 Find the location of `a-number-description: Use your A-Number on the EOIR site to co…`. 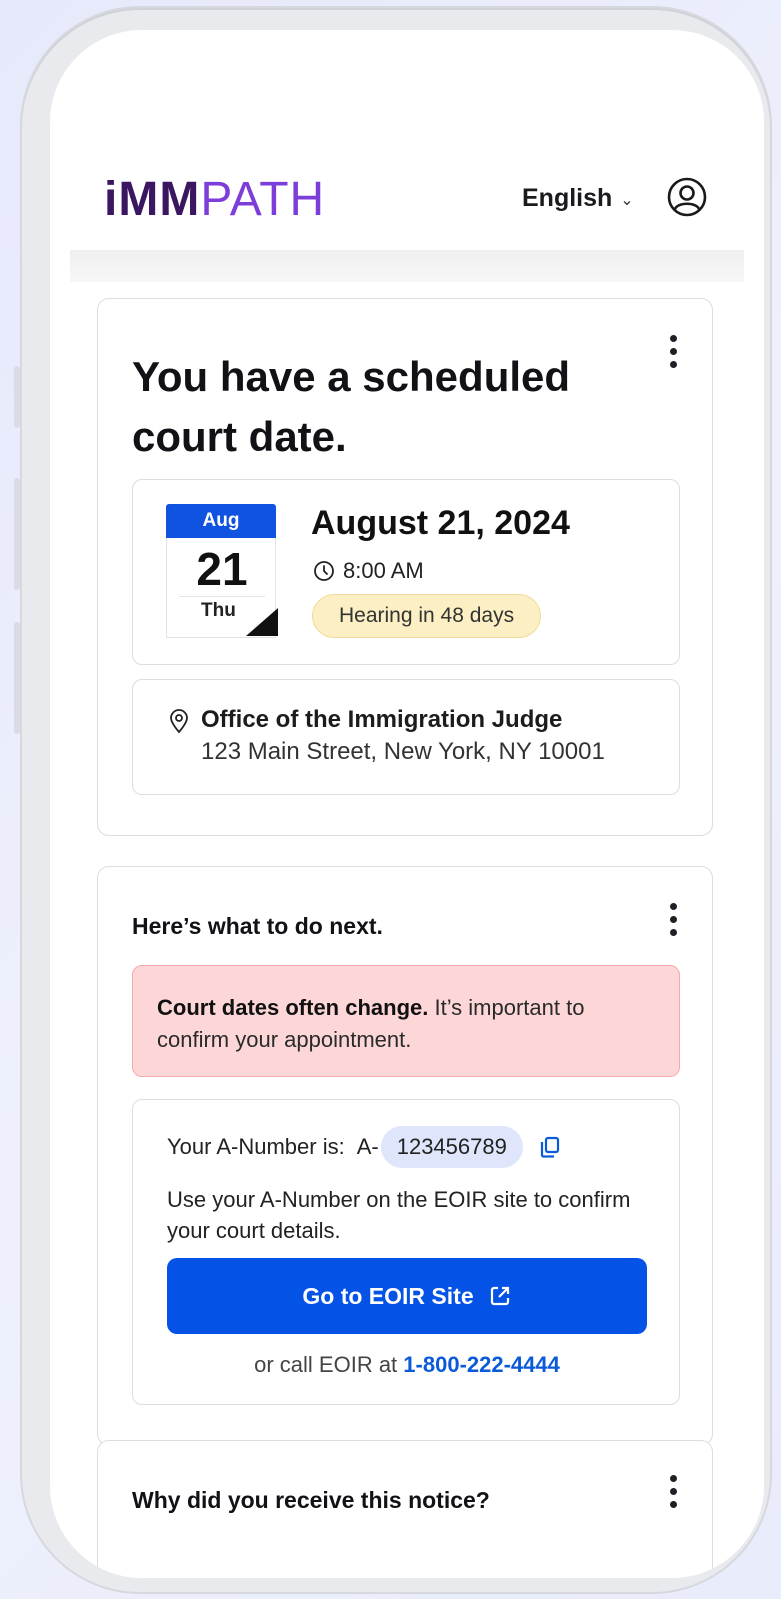

a-number-description: Use your A-Number on the EOIR site to co… is located at coordinates (399, 1215).